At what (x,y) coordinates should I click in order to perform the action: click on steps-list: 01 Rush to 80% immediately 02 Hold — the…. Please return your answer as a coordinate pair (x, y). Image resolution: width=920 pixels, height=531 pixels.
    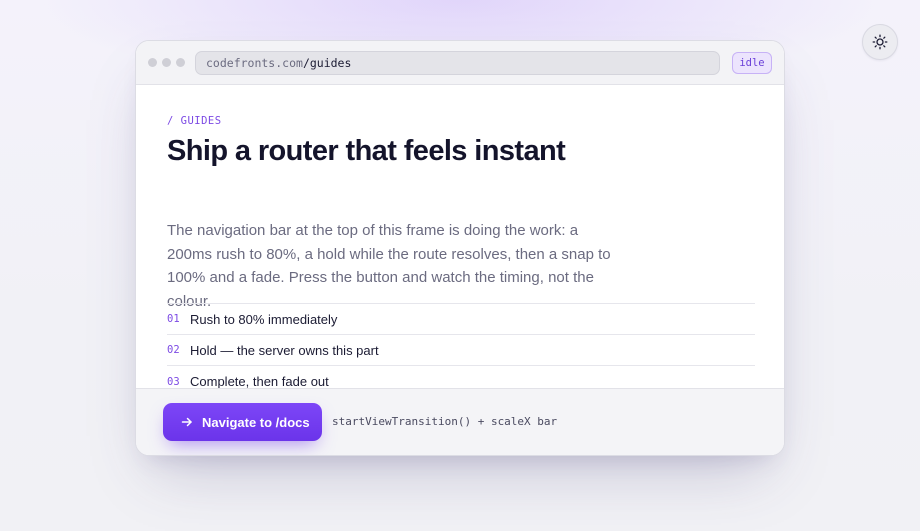
    Looking at the image, I should click on (461, 350).